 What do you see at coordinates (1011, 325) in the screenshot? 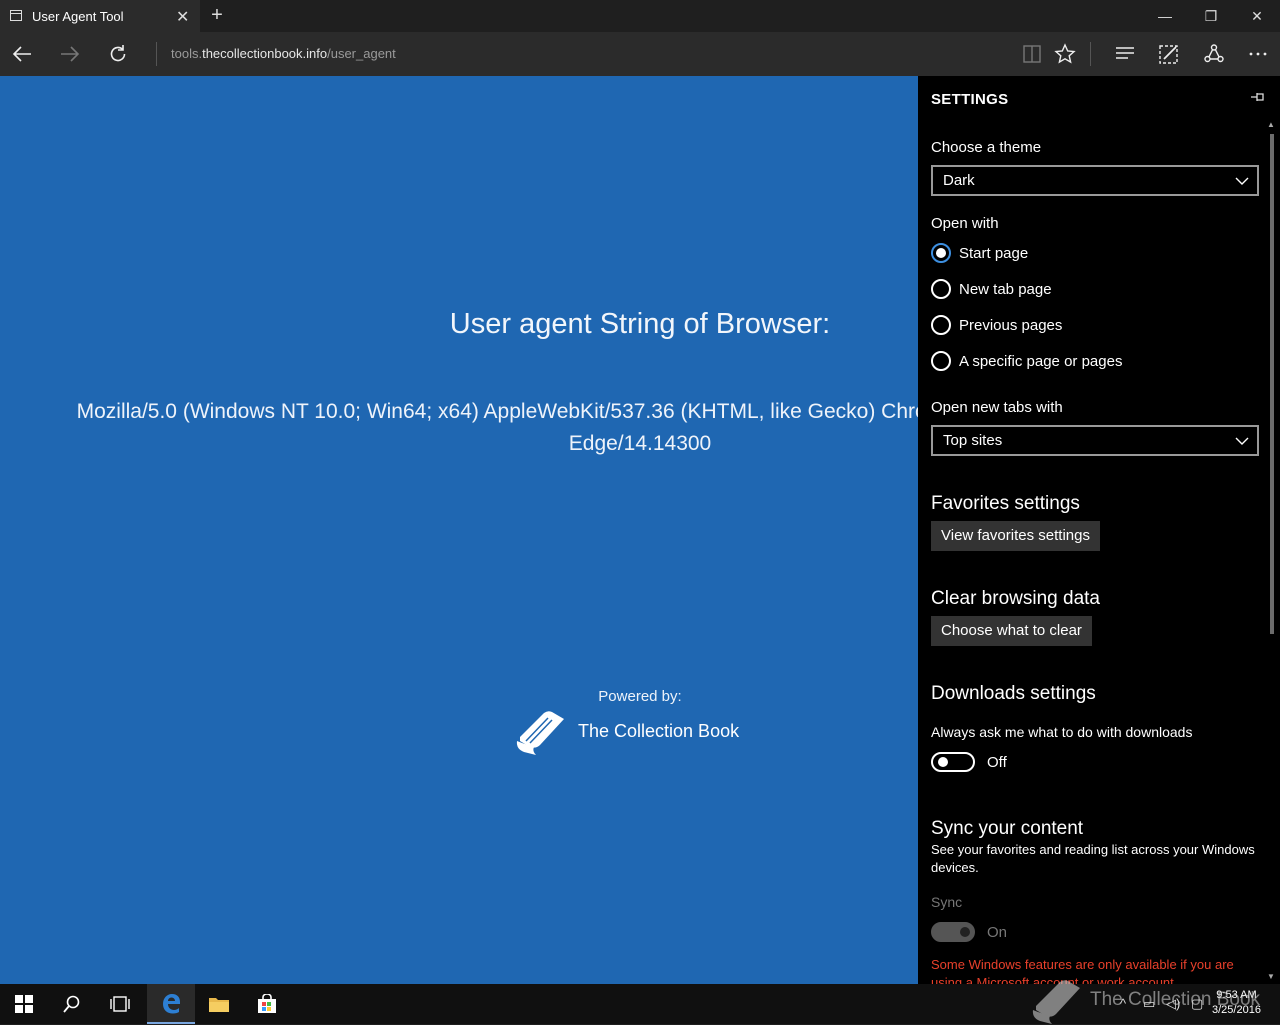
I see `radio-label: Previous pages` at bounding box center [1011, 325].